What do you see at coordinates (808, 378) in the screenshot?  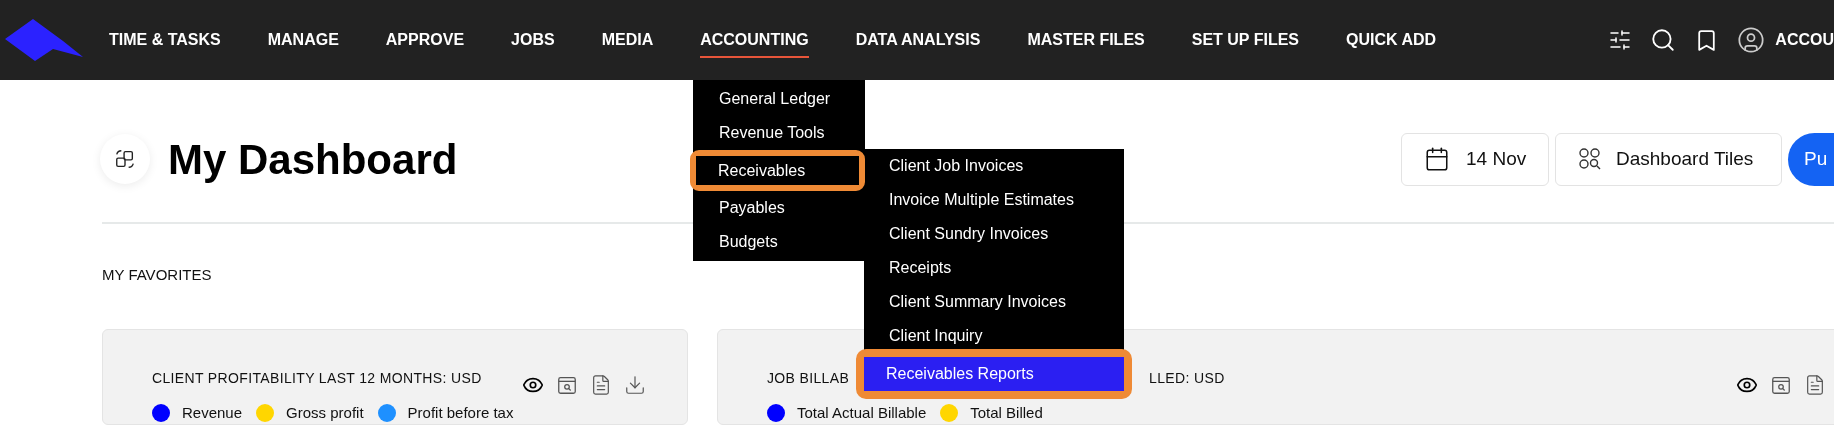 I see `card-title: JOB BILLAB` at bounding box center [808, 378].